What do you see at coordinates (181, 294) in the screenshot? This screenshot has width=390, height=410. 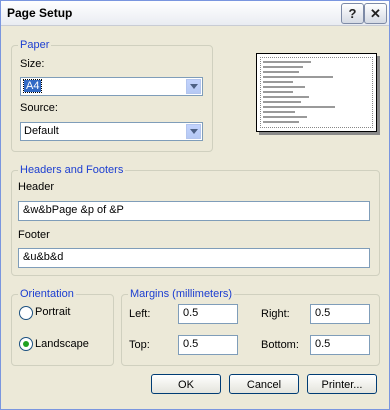 I see `margins-legend: Margins (millimeters)` at bounding box center [181, 294].